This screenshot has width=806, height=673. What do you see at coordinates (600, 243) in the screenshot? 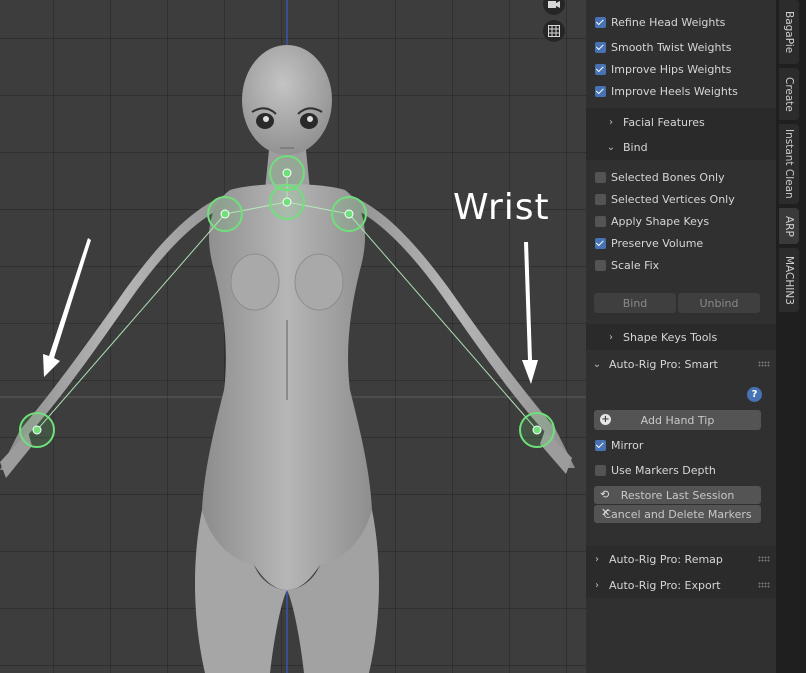
I see `preserve-volume-checkbox` at bounding box center [600, 243].